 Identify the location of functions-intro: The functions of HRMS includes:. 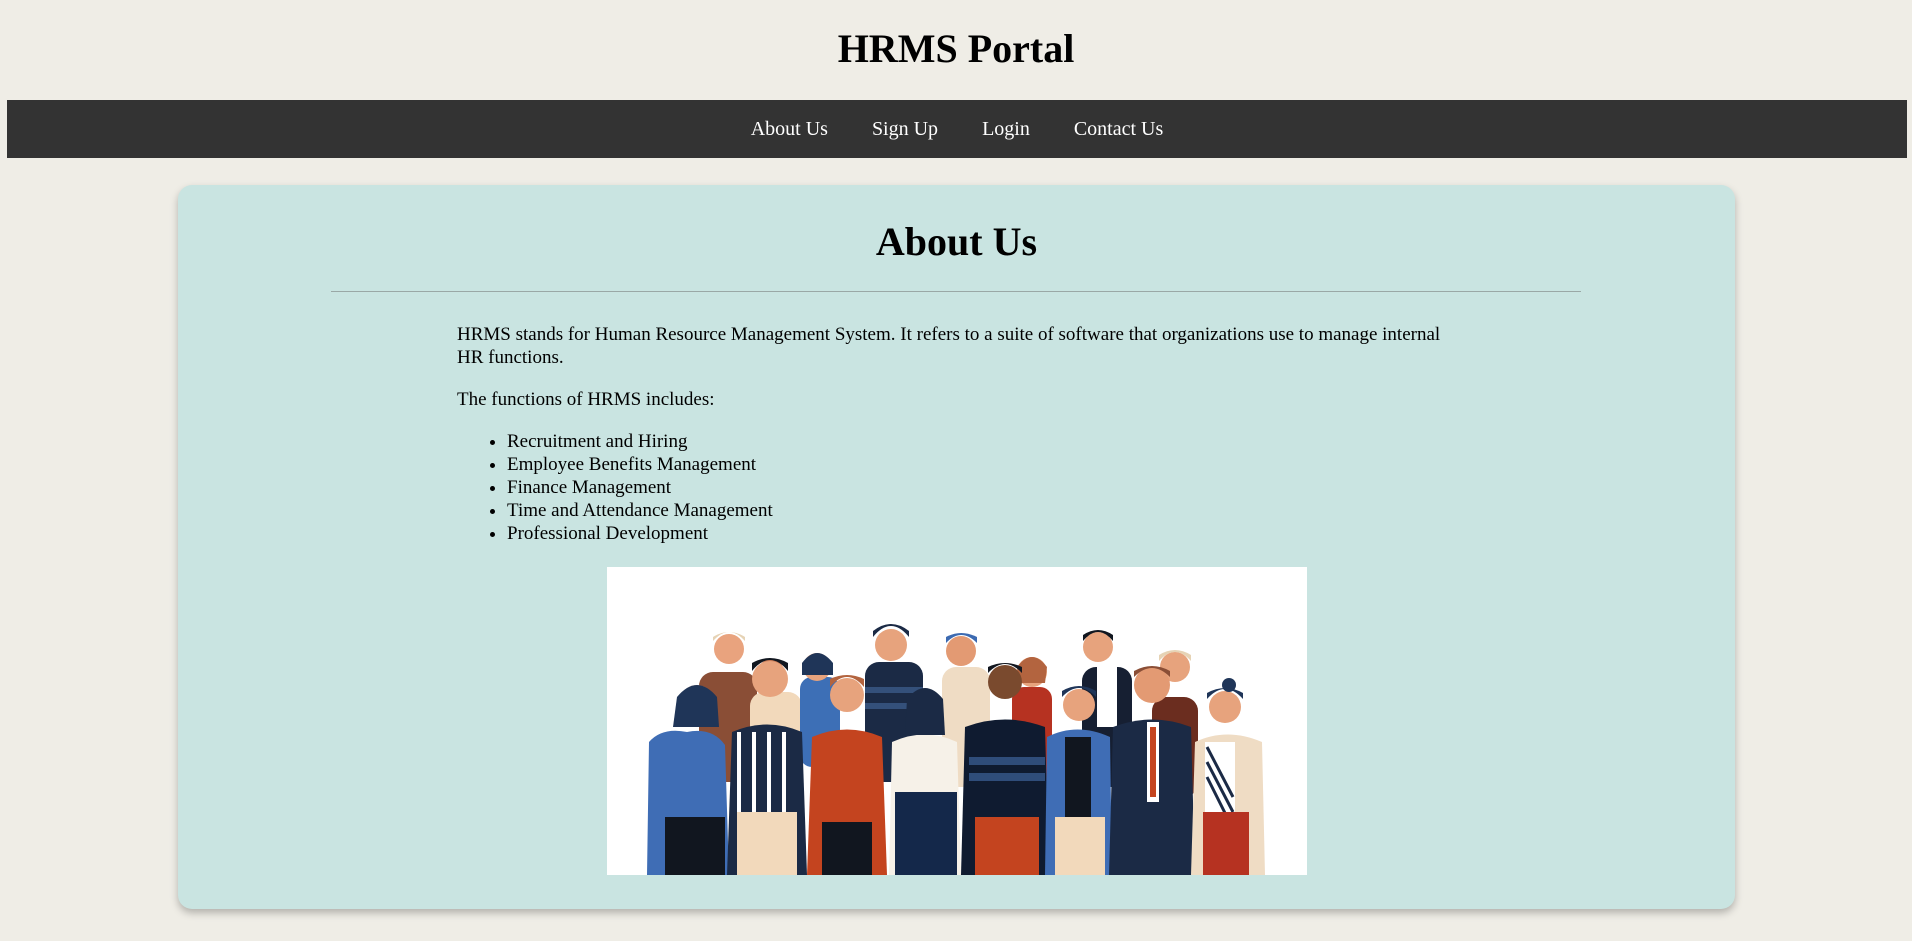
(586, 399).